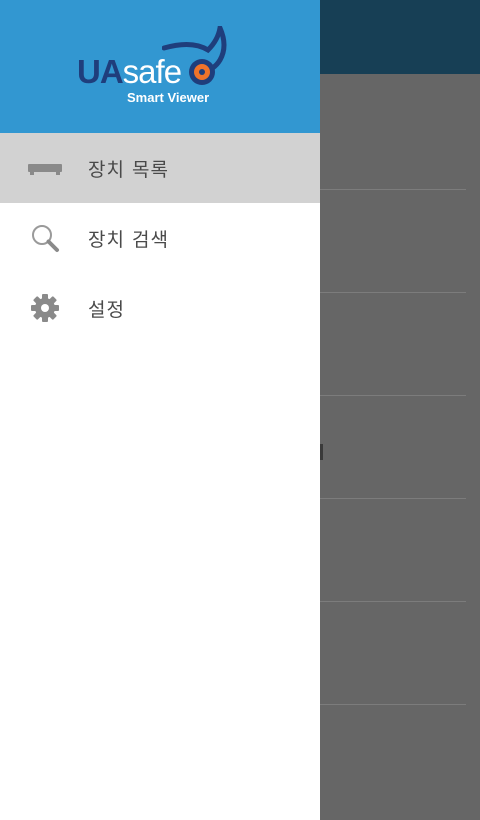 The height and width of the screenshot is (820, 480). What do you see at coordinates (100, 71) in the screenshot?
I see `logo-ua-text: UA` at bounding box center [100, 71].